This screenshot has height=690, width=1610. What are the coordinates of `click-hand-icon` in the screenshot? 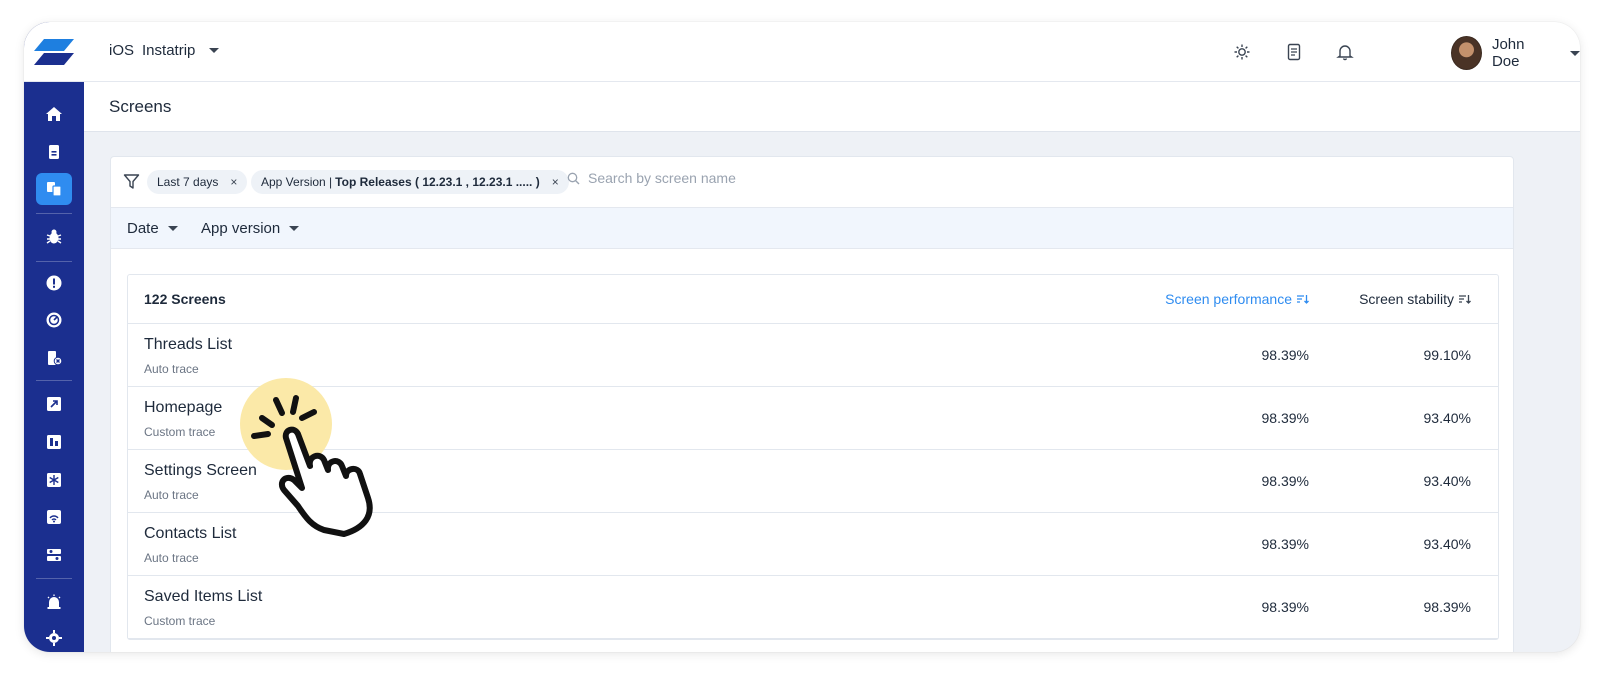 It's located at (306, 457).